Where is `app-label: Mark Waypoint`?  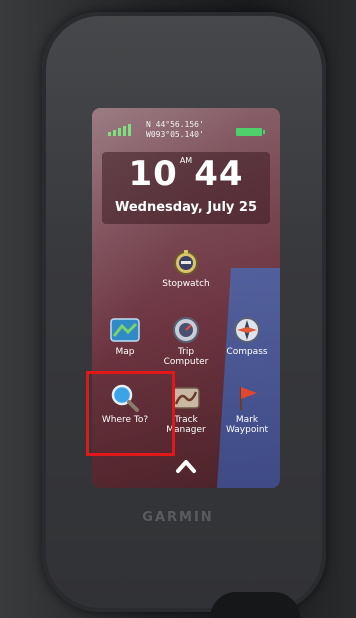 app-label: Mark Waypoint is located at coordinates (247, 425).